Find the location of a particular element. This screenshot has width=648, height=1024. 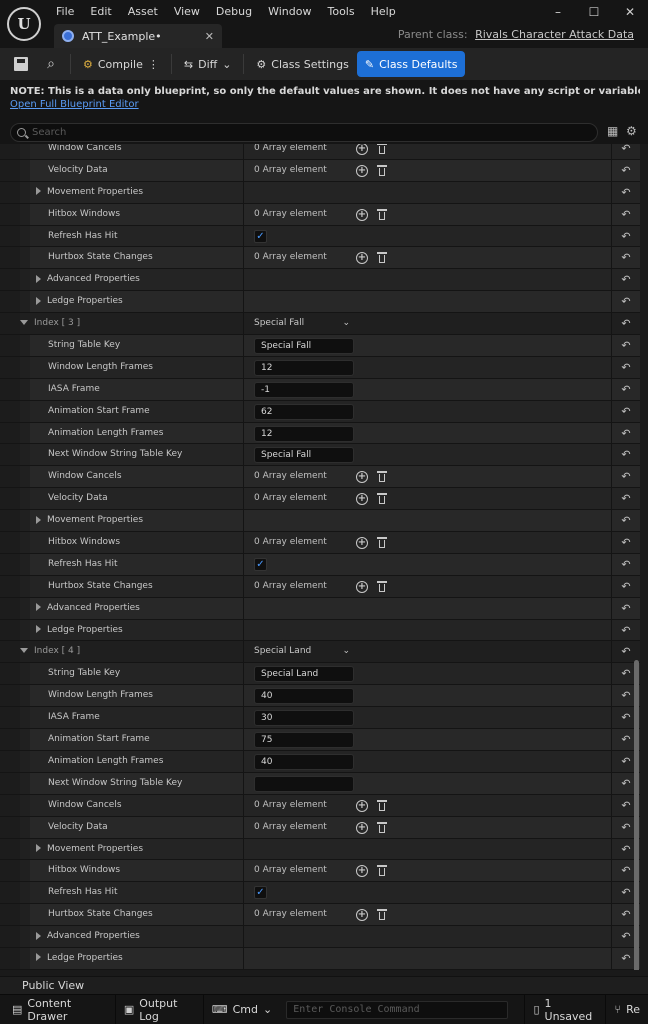

scrollbar is located at coordinates (636, 815).